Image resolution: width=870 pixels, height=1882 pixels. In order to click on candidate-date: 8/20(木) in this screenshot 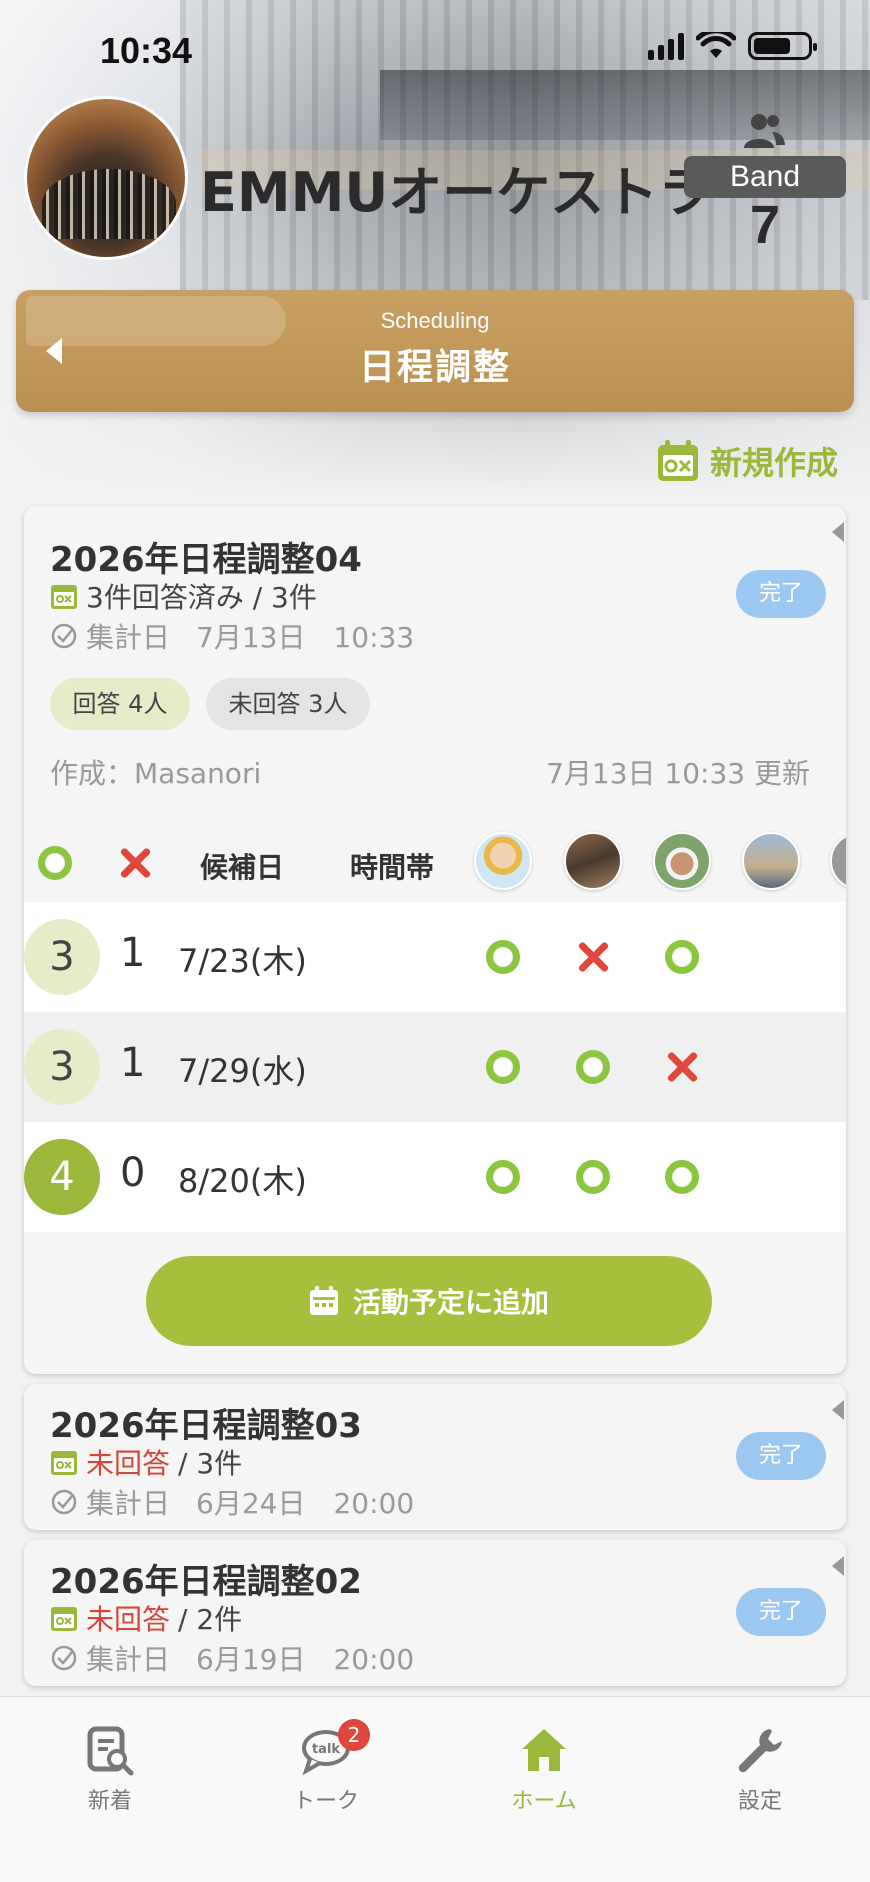, I will do `click(242, 1181)`.